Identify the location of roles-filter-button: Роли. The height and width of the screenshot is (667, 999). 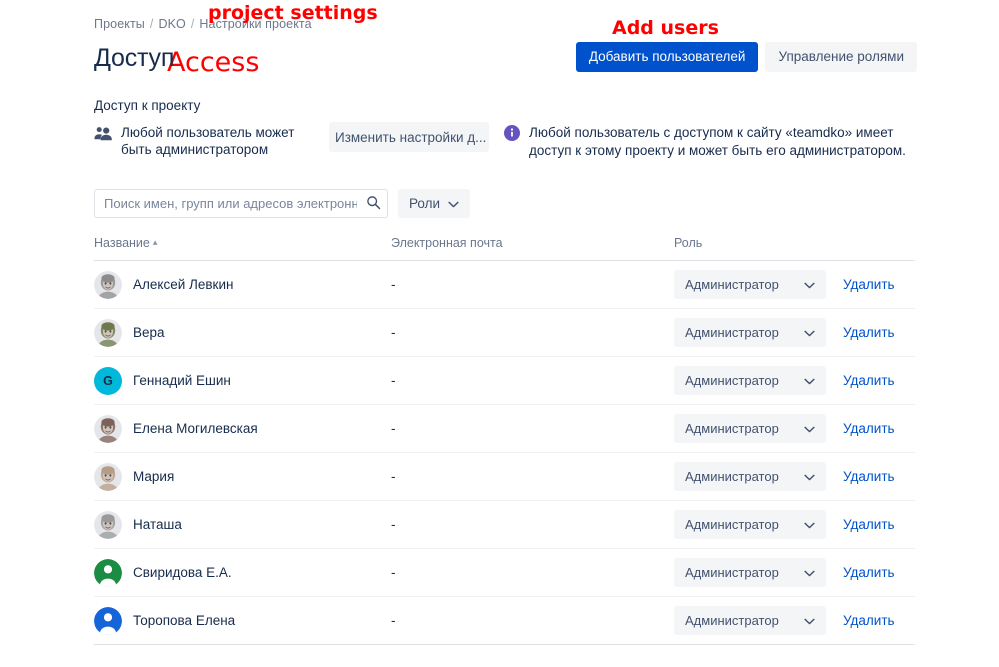
(434, 203).